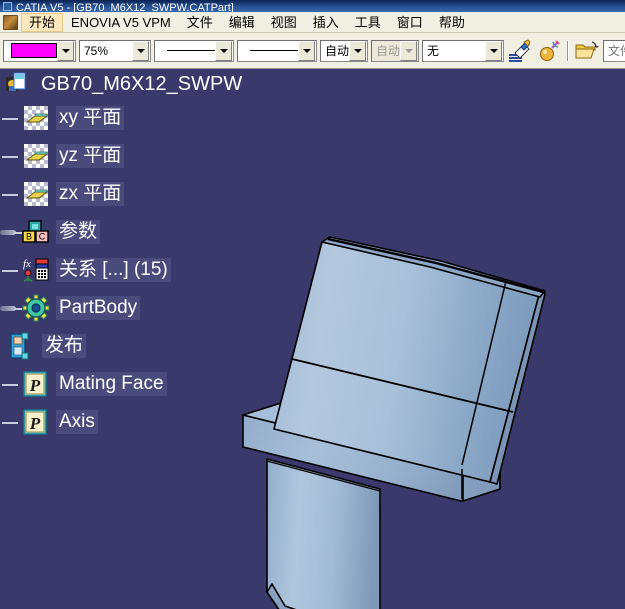 Image resolution: width=625 pixels, height=609 pixels. What do you see at coordinates (65, 50) in the screenshot?
I see `color-combo-arrow` at bounding box center [65, 50].